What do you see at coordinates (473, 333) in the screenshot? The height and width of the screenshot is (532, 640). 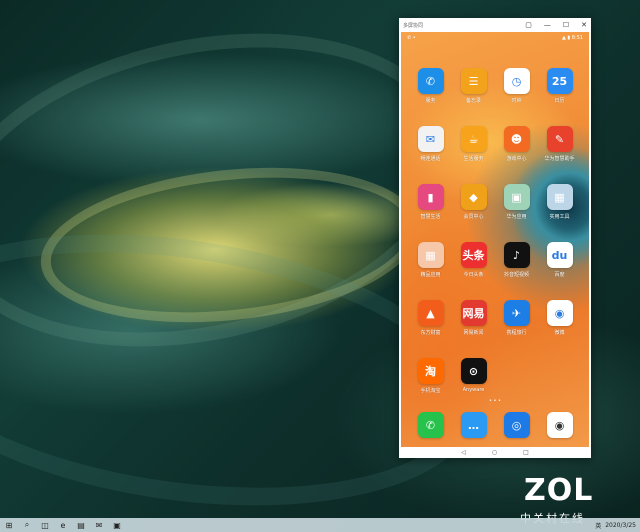 I see `app-label: 网易新闻` at bounding box center [473, 333].